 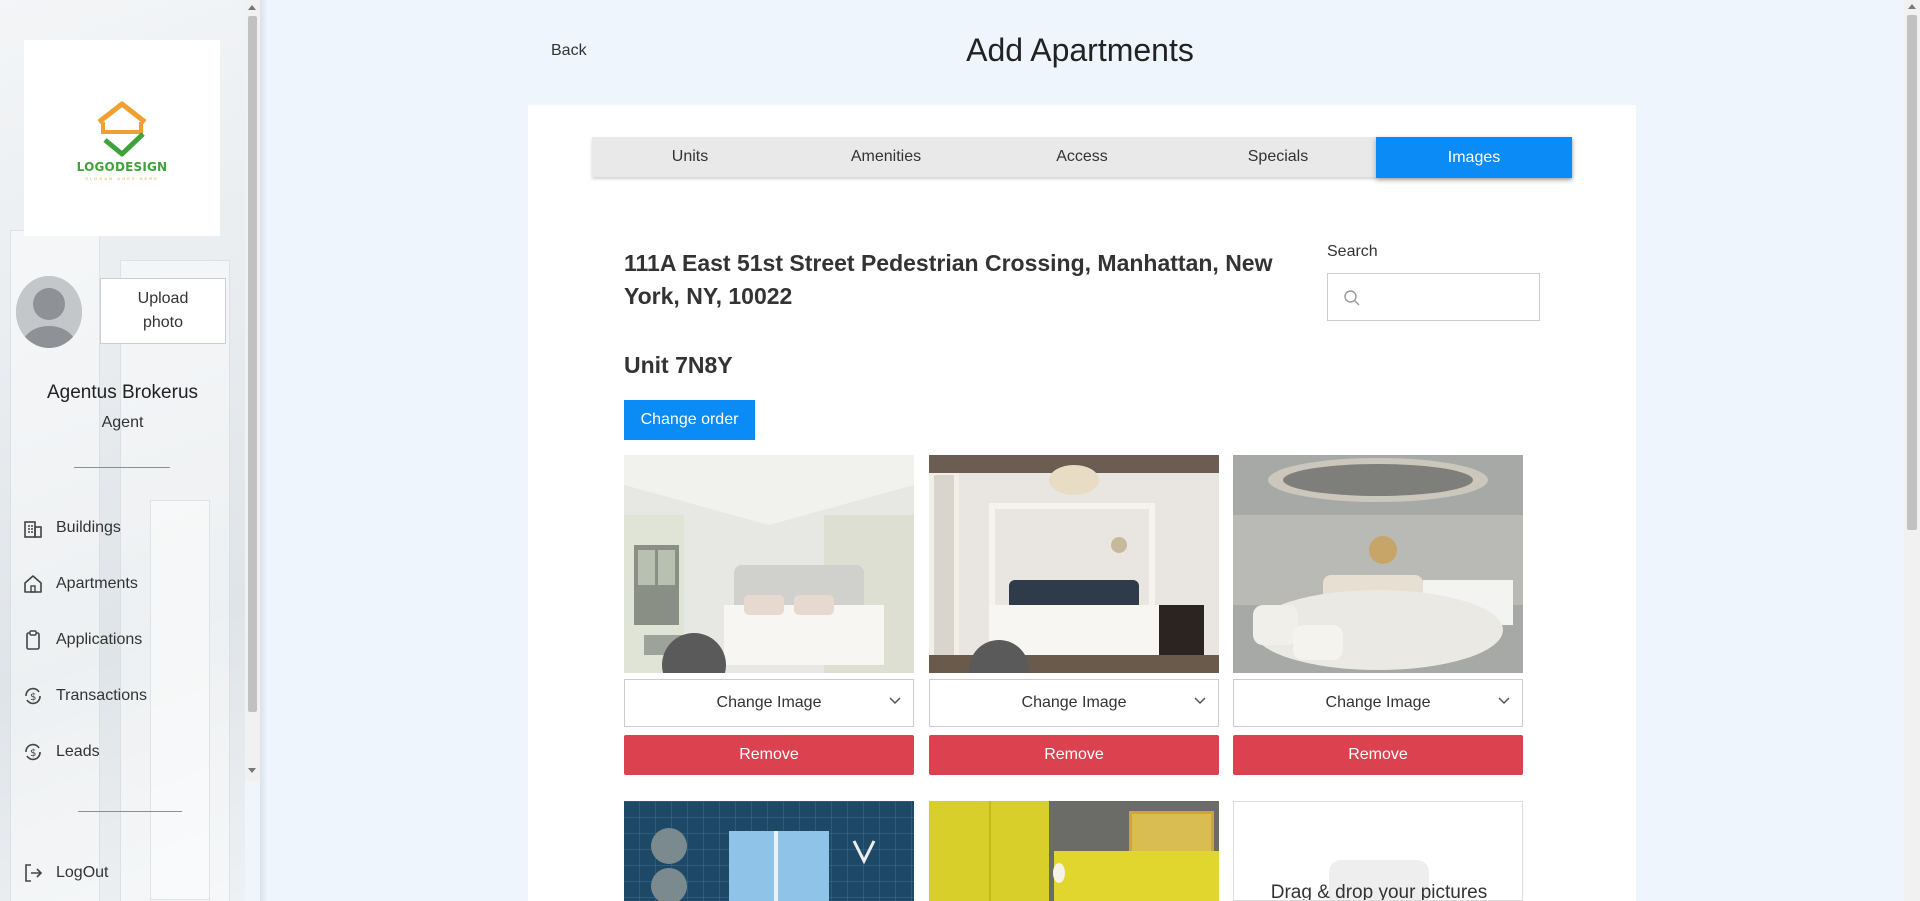 I want to click on change-order-button: Change order, so click(x=689, y=420).